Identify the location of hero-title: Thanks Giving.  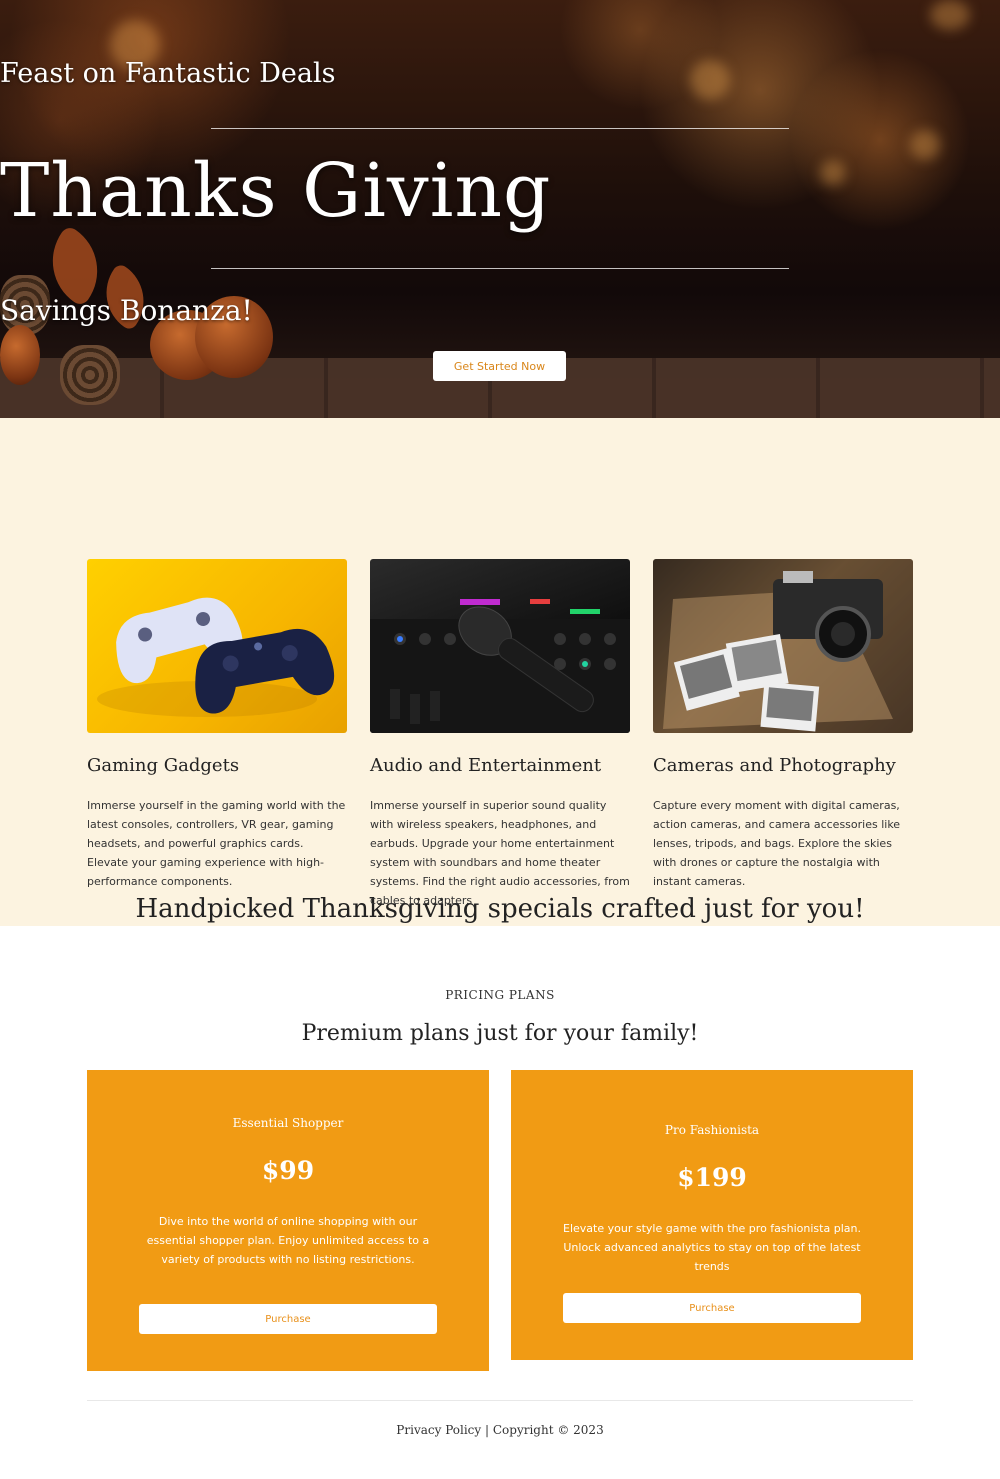
(276, 191).